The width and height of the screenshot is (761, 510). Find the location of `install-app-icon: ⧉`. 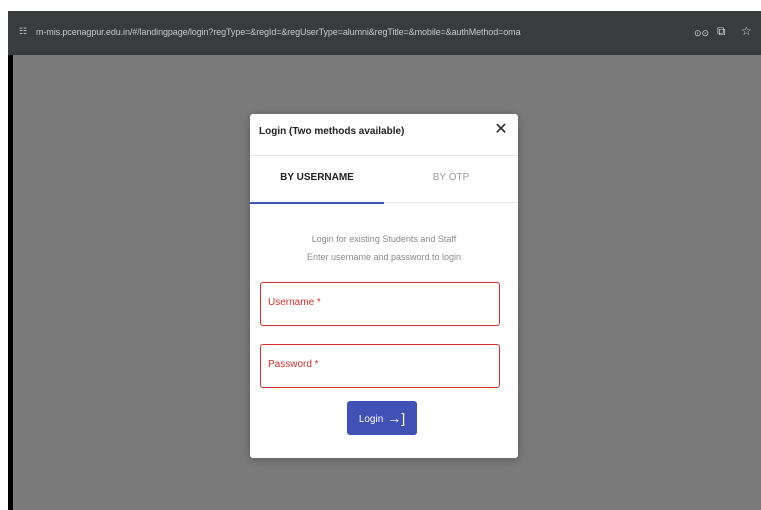

install-app-icon: ⧉ is located at coordinates (721, 31).